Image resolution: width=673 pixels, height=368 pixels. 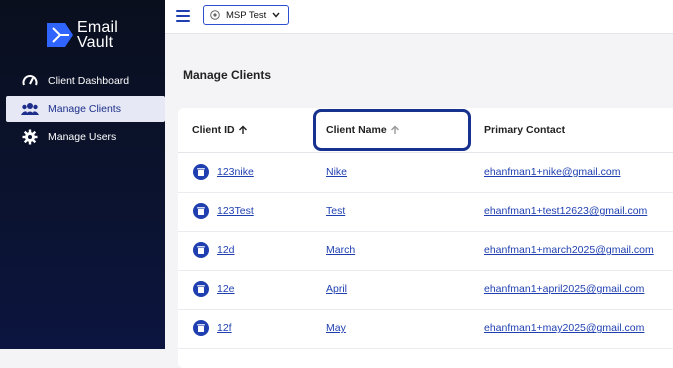 What do you see at coordinates (395, 130) in the screenshot?
I see `sort-arrow-icon` at bounding box center [395, 130].